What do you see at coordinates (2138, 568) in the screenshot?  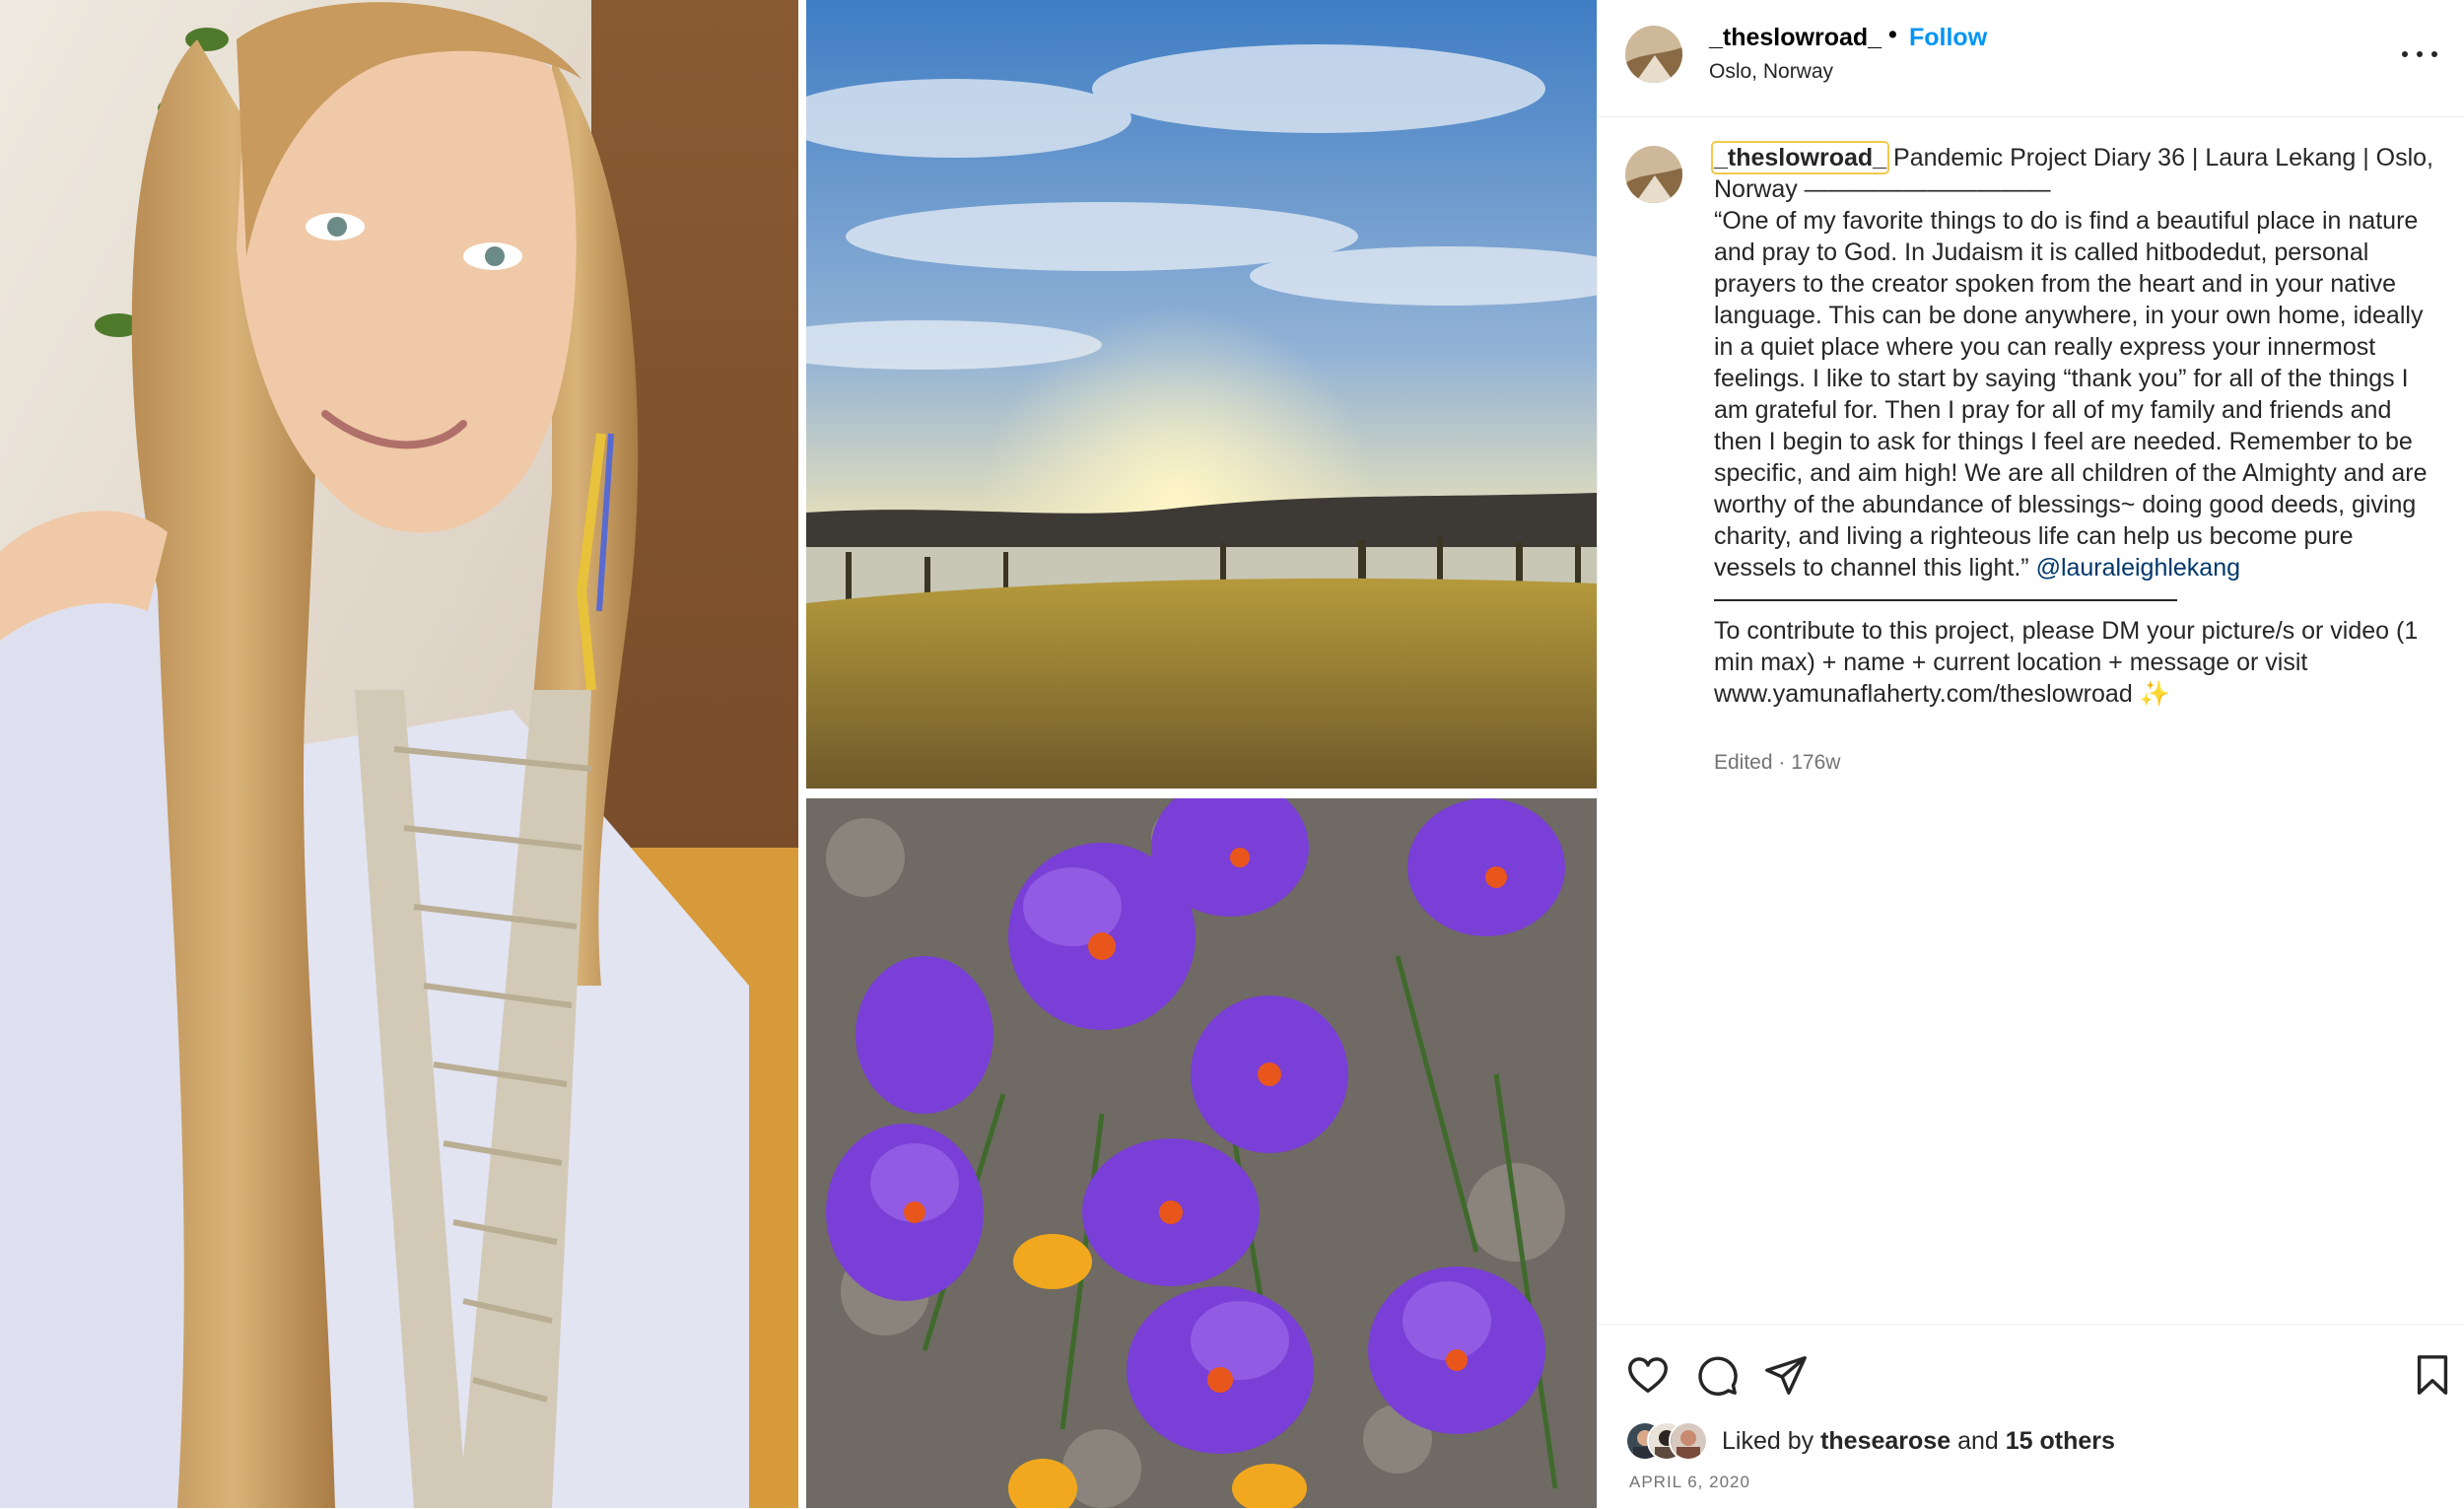 I see `mention-link: @lauraleighlekang` at bounding box center [2138, 568].